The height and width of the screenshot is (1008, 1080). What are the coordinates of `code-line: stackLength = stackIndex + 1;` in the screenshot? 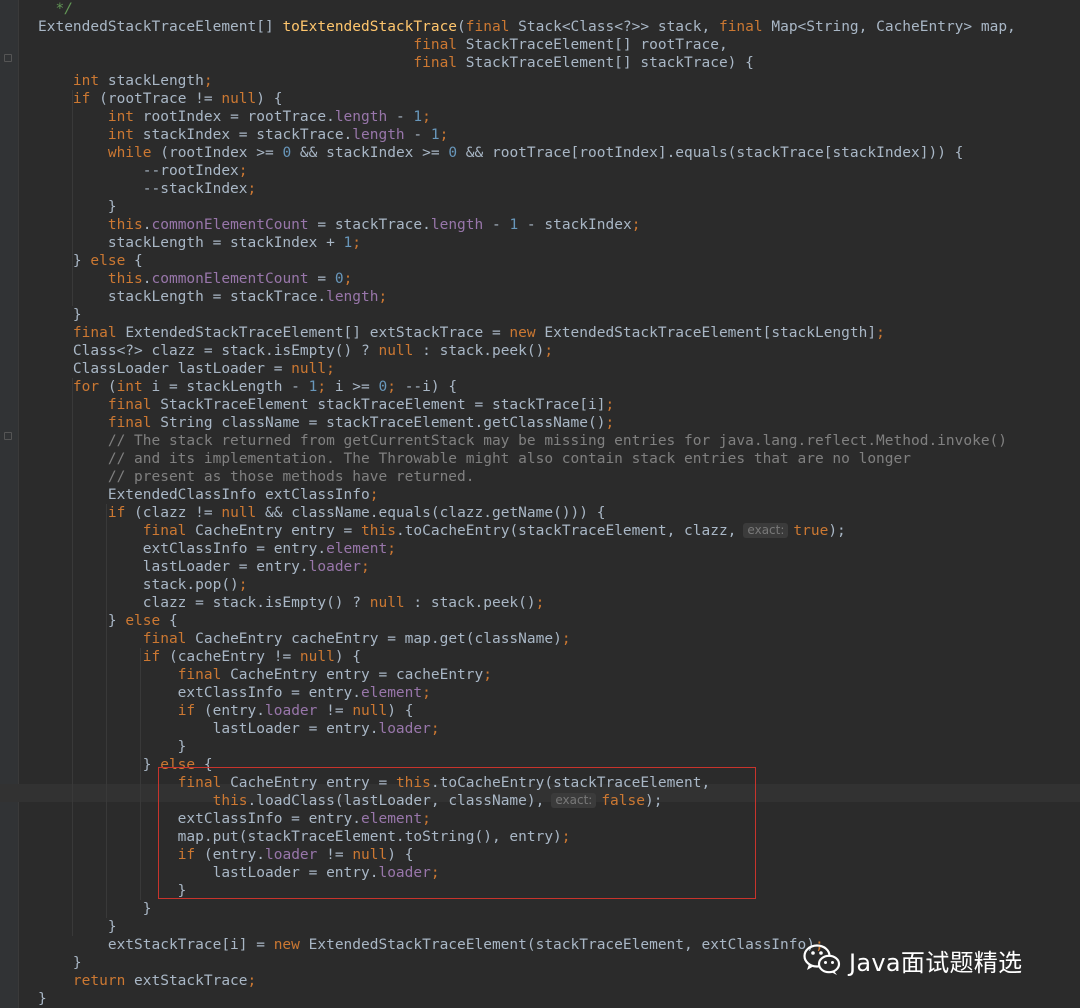 It's located at (527, 243).